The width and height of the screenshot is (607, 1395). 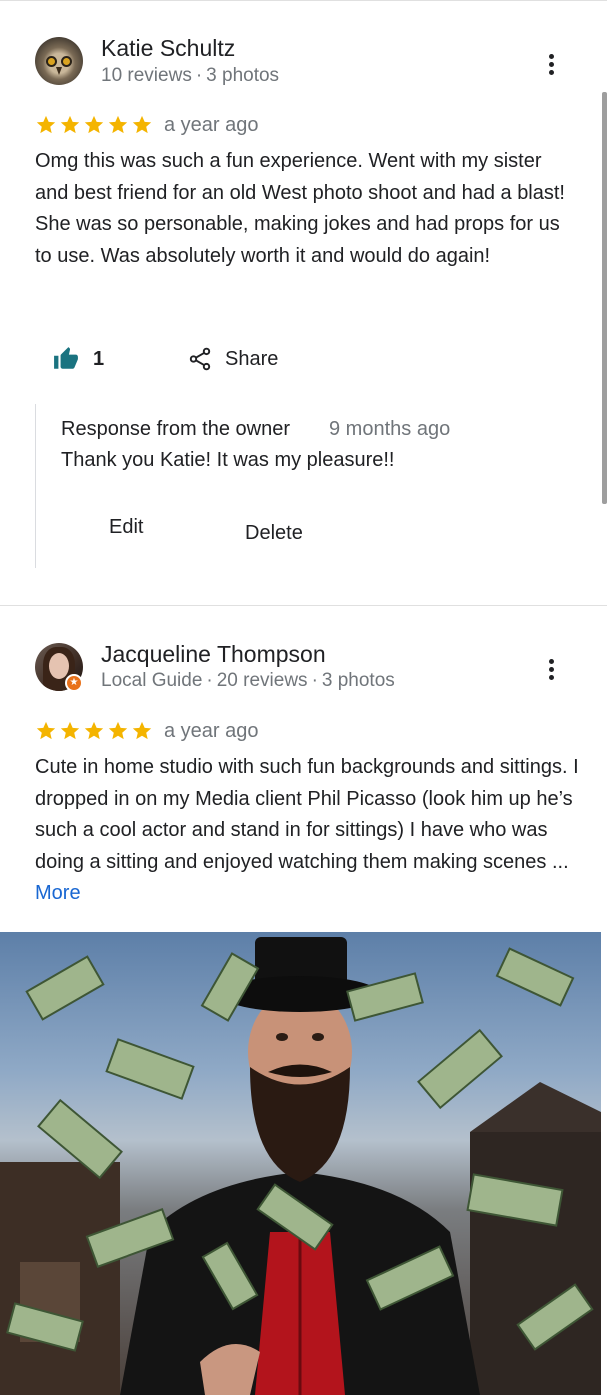 I want to click on local-guide-label: Local Guide, so click(x=152, y=680).